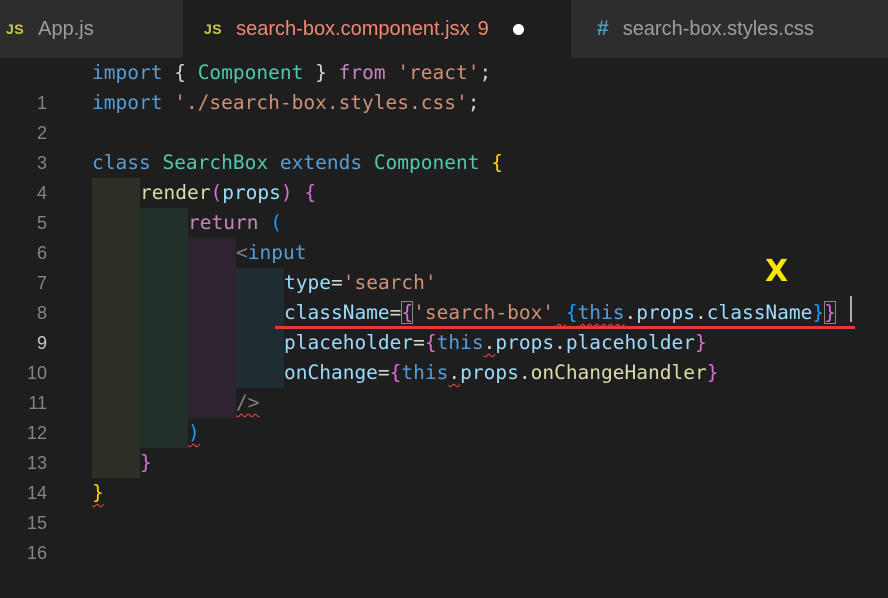  Describe the element at coordinates (777, 271) in the screenshot. I see `annotation-x-mark: X` at that location.